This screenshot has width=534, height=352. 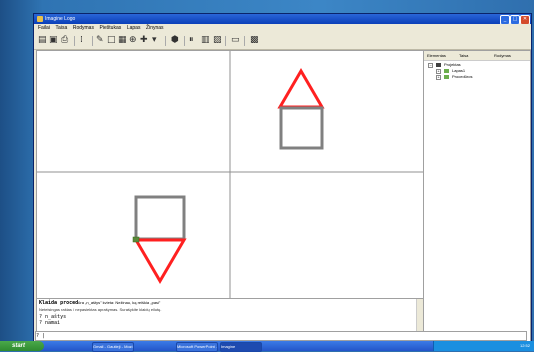 What do you see at coordinates (191, 40) in the screenshot?
I see `pause-icon: ⏸` at bounding box center [191, 40].